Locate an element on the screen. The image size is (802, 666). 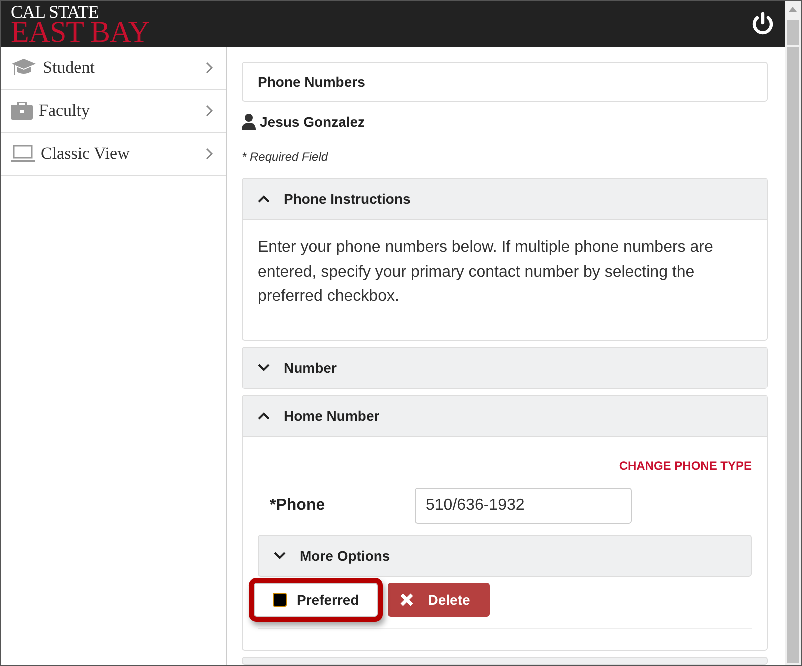
graduation-cap-icon is located at coordinates (24, 68).